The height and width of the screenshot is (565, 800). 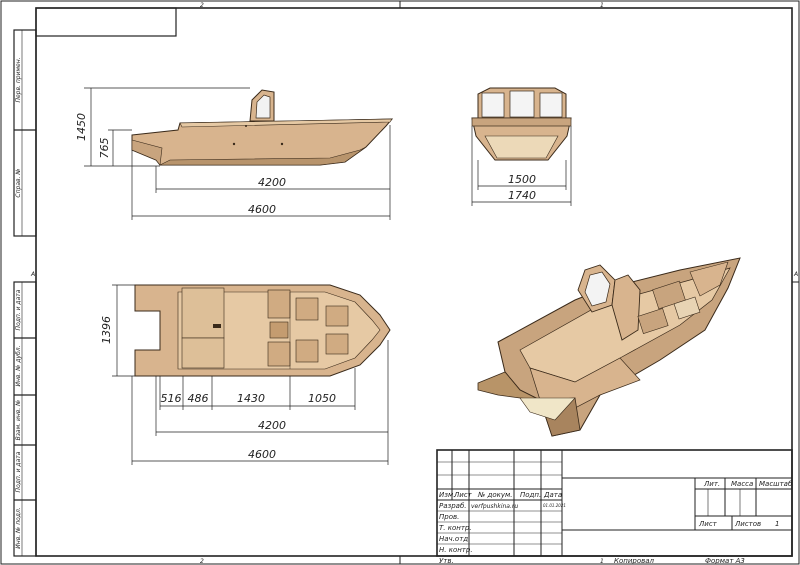 What do you see at coordinates (530, 495) in the screenshot?
I see `tb-col-sign: Подп.` at bounding box center [530, 495].